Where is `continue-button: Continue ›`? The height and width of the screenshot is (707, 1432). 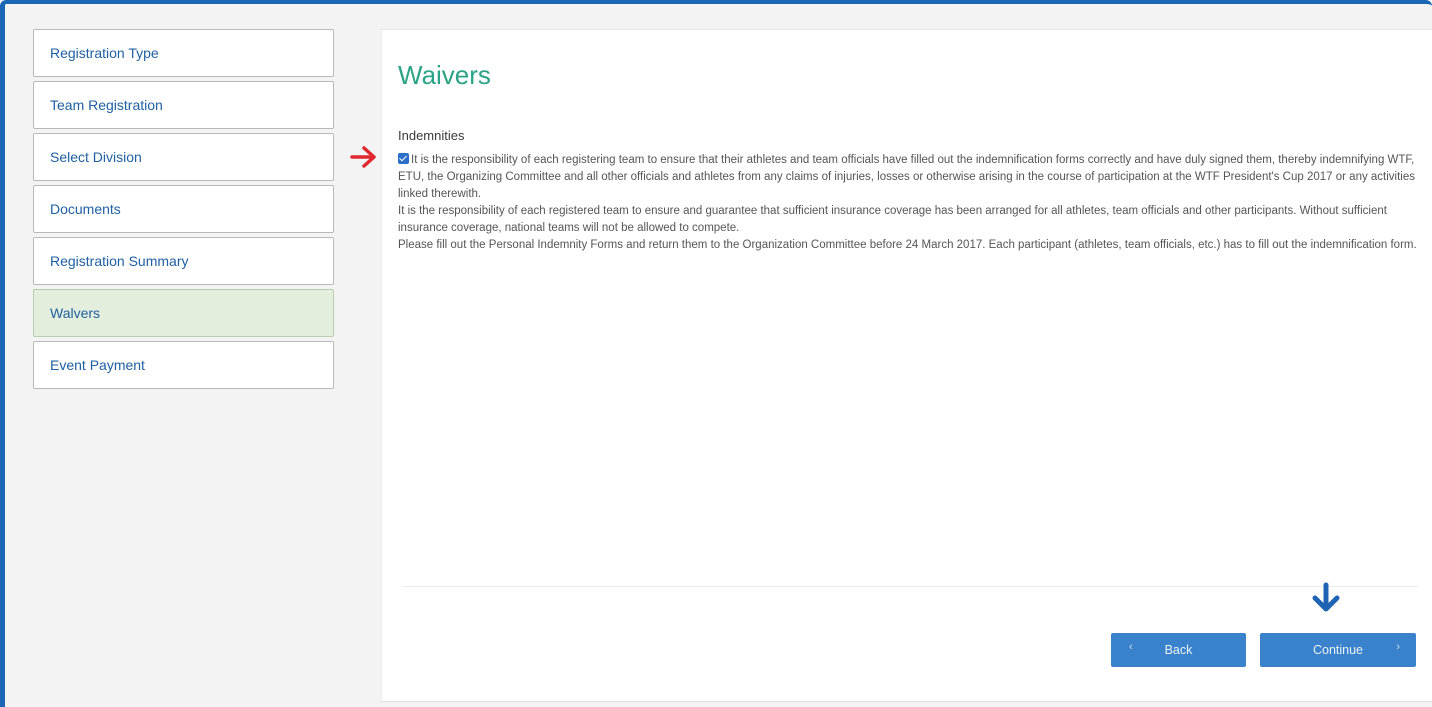
continue-button: Continue › is located at coordinates (1338, 650).